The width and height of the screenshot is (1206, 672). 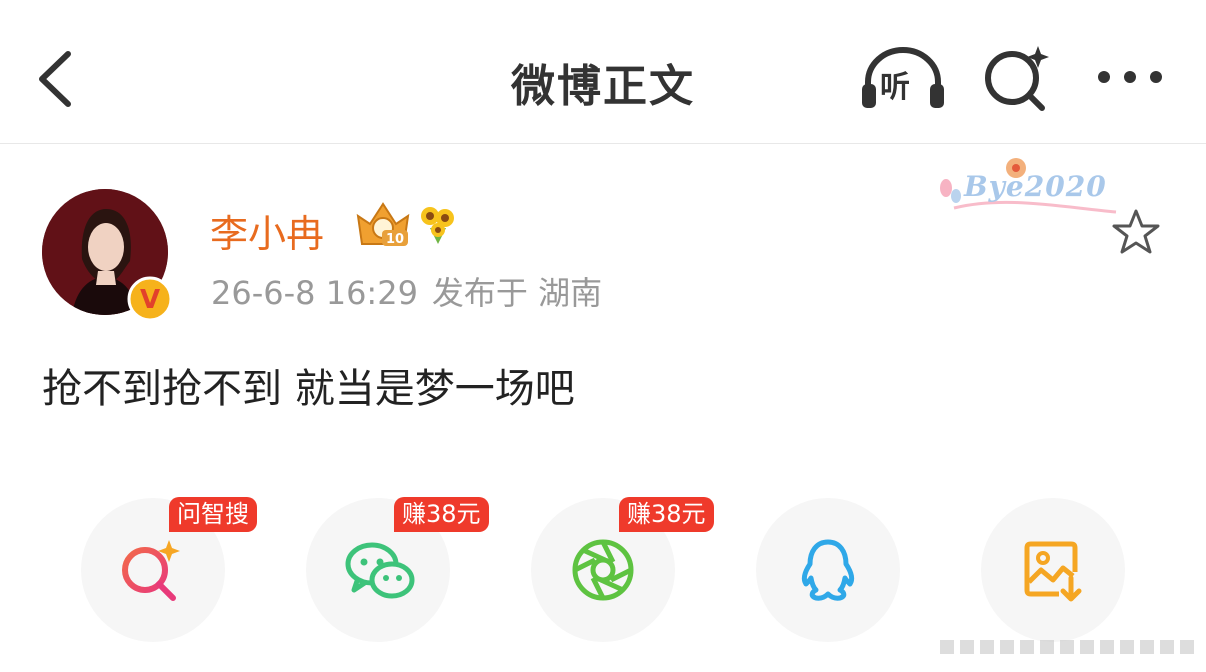 What do you see at coordinates (1067, 647) in the screenshot?
I see `watermark-pattern-icon` at bounding box center [1067, 647].